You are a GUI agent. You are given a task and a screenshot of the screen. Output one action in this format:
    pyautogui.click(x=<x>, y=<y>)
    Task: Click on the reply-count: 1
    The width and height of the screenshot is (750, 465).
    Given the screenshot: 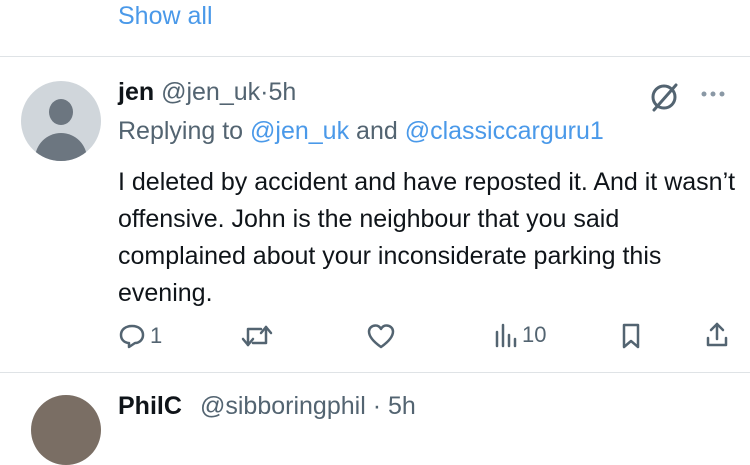 What is the action you would take?
    pyautogui.click(x=156, y=335)
    